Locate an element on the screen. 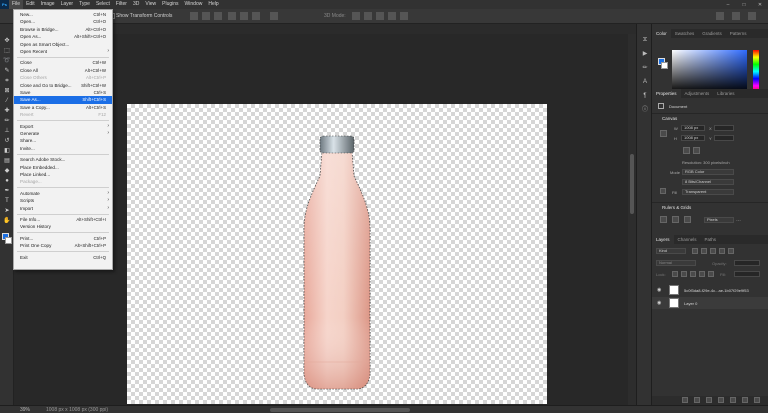 The height and width of the screenshot is (413, 768). 3d-slide-icon is located at coordinates (392, 16).